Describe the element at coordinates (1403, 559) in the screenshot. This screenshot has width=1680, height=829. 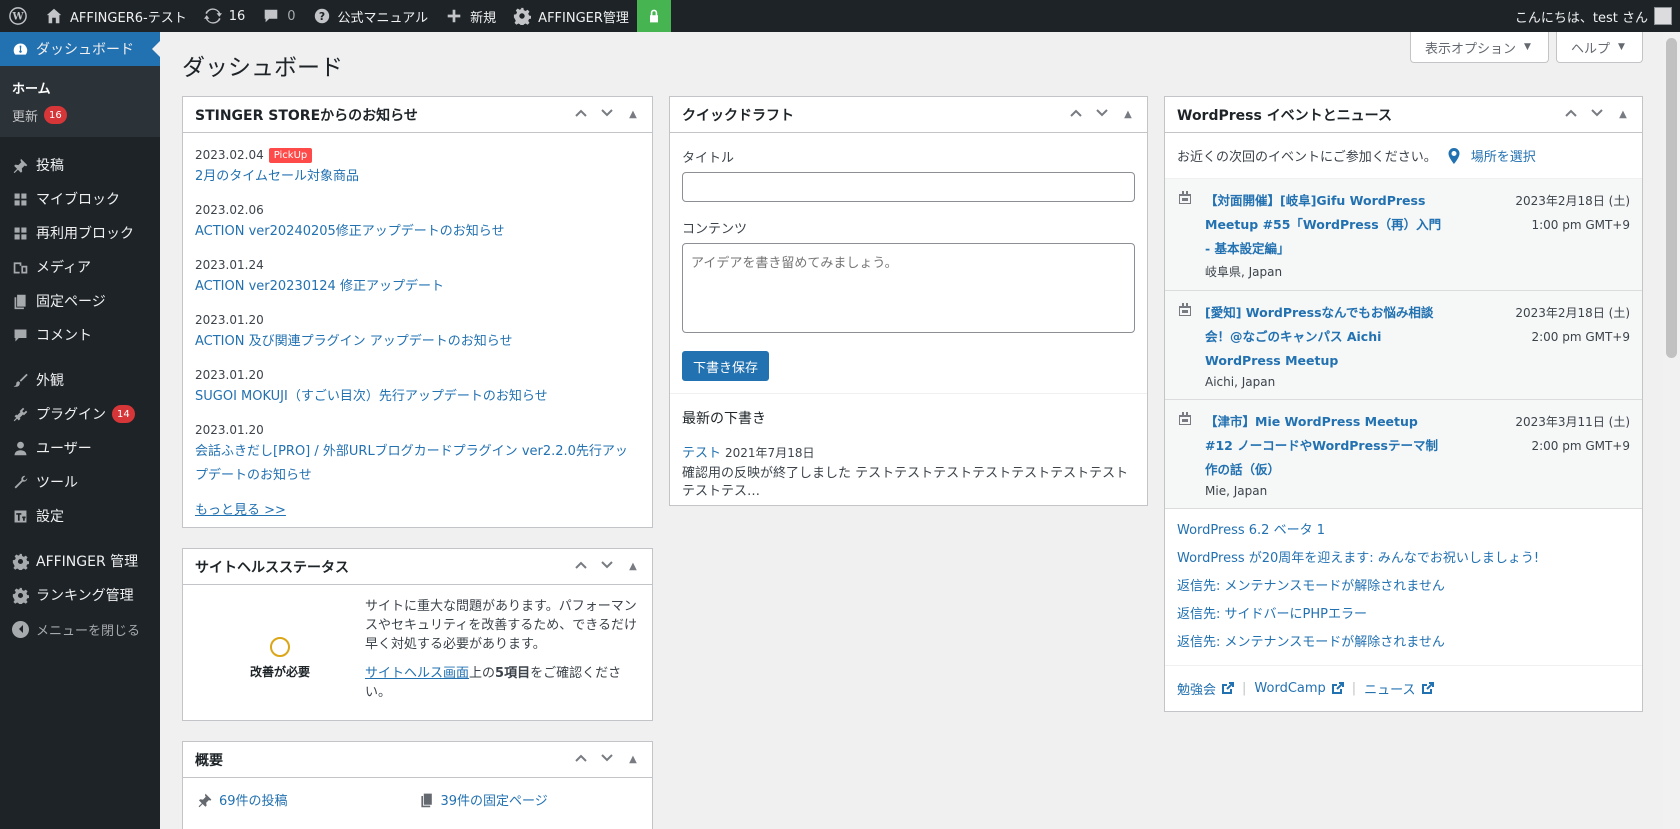
I see `news-link: WordPress が20周年を迎えます: みんなでお祝いしましょう!` at that location.